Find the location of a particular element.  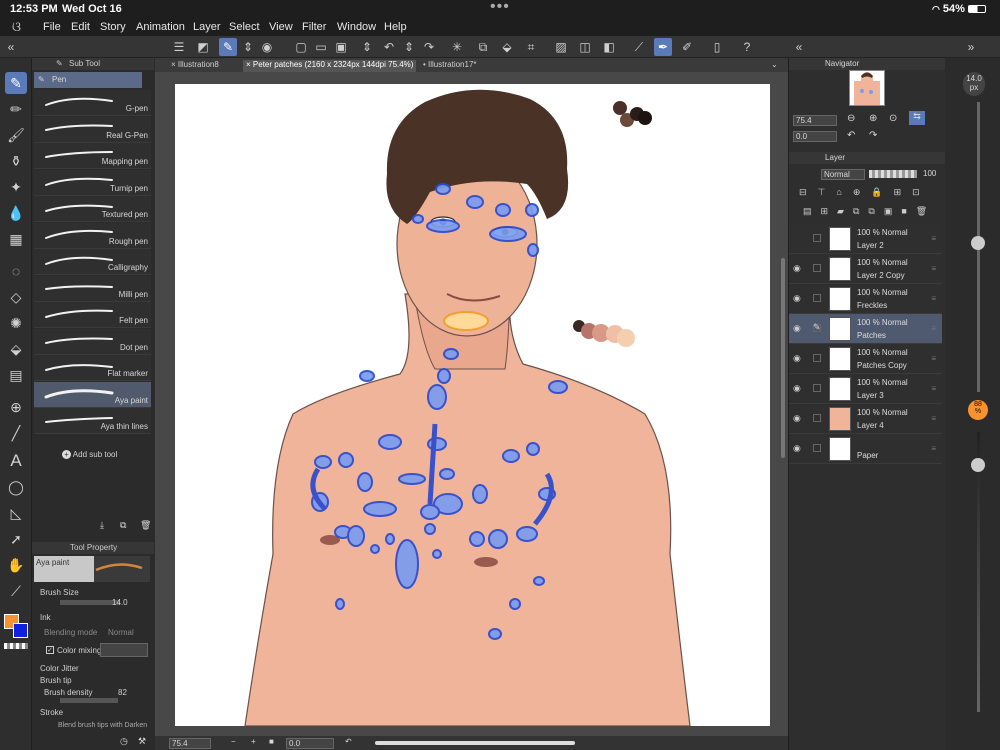

menu-window: Window is located at coordinates (356, 27).